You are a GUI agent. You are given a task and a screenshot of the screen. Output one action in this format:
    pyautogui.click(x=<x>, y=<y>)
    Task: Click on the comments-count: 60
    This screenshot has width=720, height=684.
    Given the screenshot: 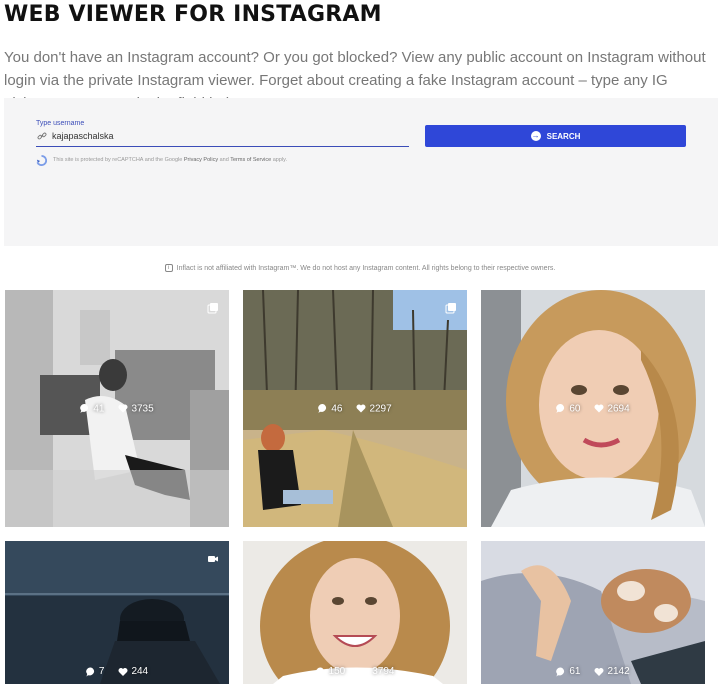 What is the action you would take?
    pyautogui.click(x=568, y=408)
    